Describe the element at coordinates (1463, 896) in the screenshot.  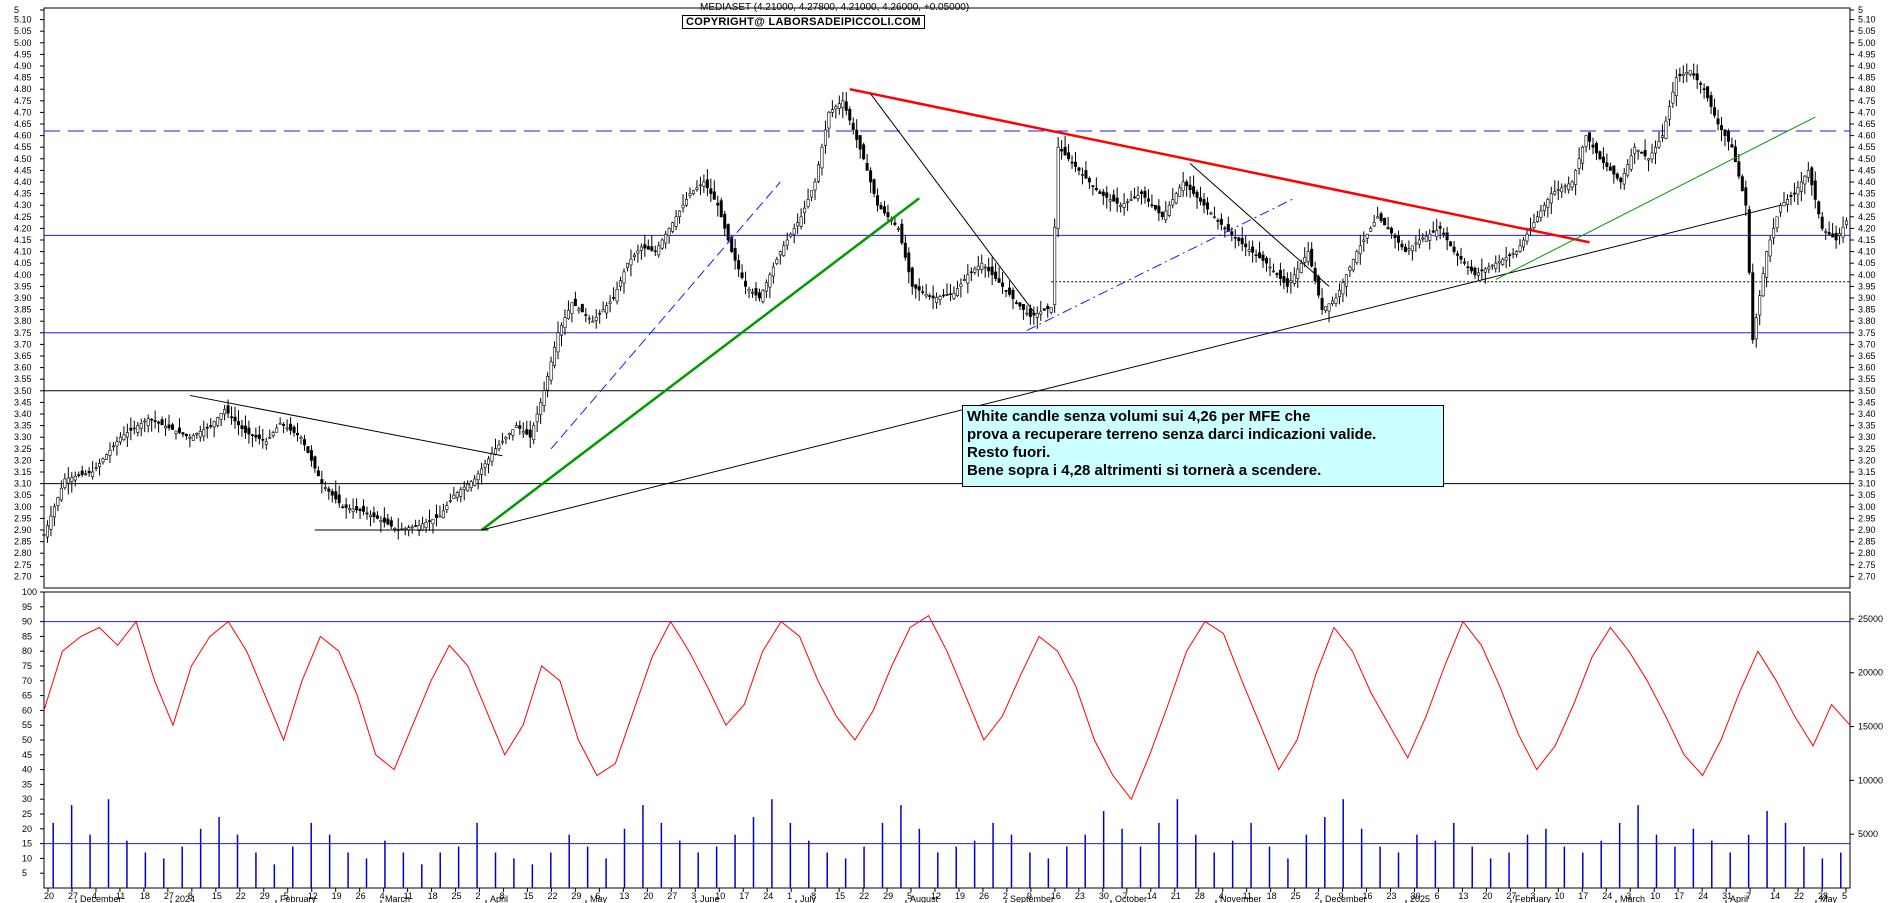
I see `x-day-label: 13` at that location.